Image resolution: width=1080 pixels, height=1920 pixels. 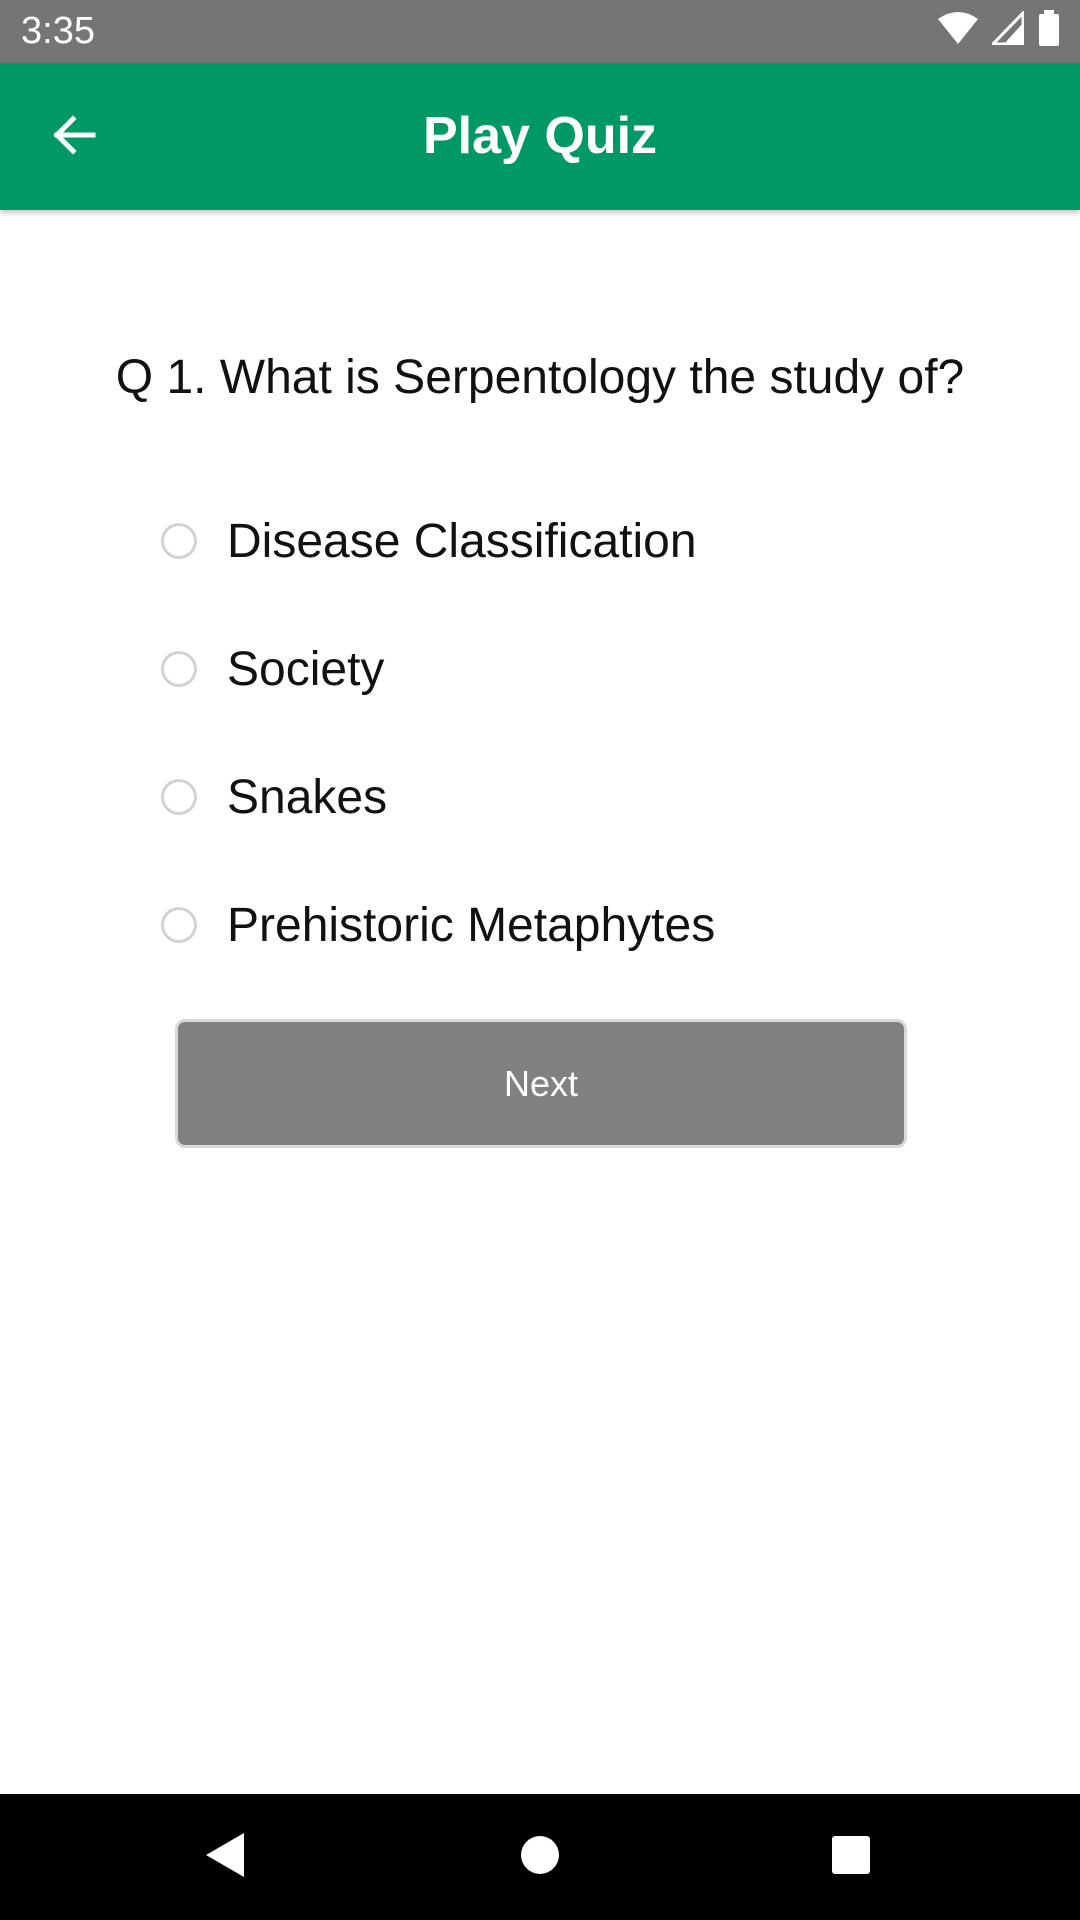 I want to click on home-circle-icon, so click(x=540, y=1857).